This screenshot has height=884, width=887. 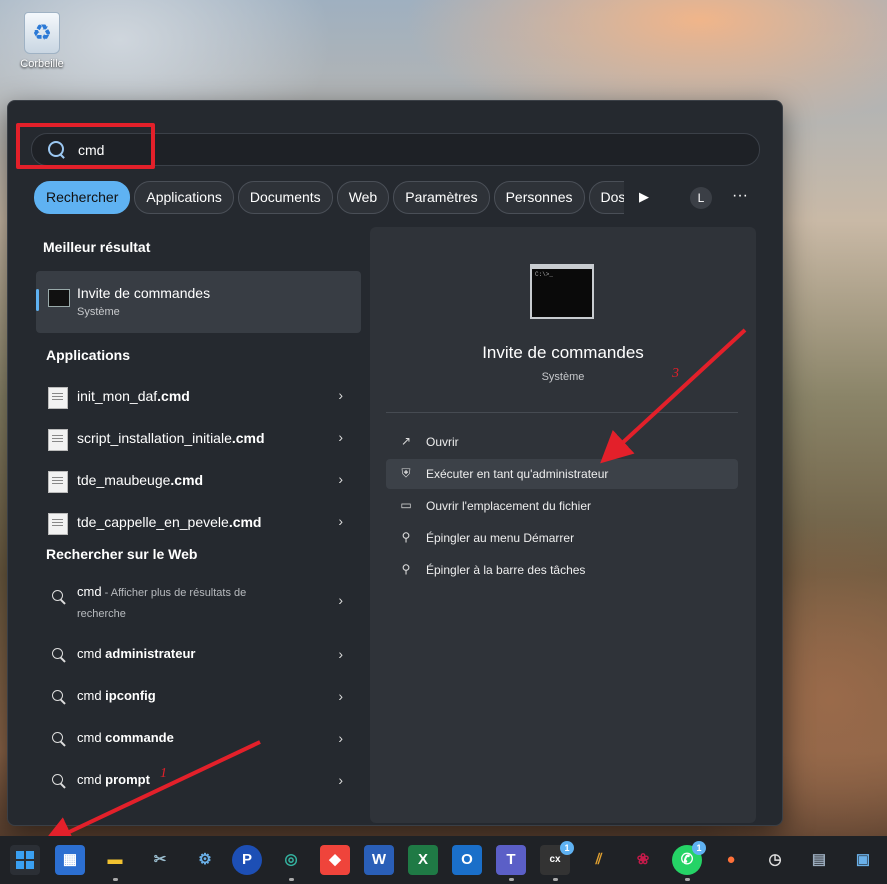 What do you see at coordinates (247, 860) in the screenshot?
I see `app-p-icon: P` at bounding box center [247, 860].